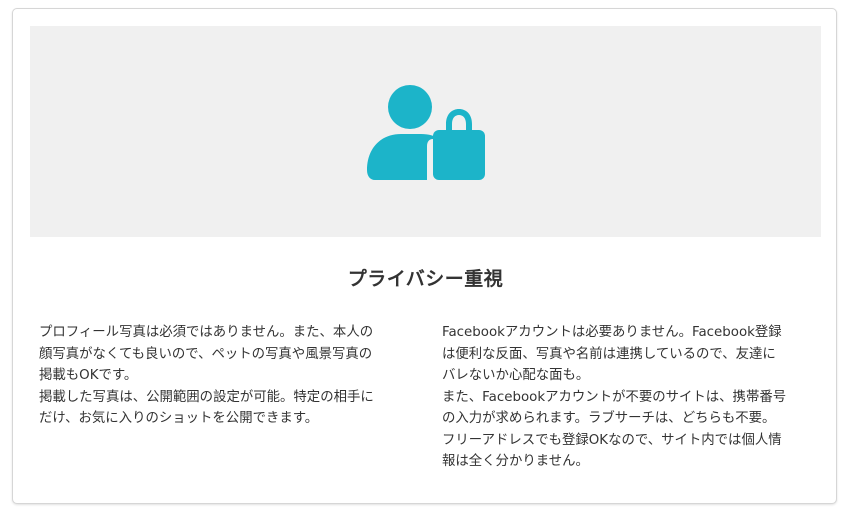 The image size is (851, 516). What do you see at coordinates (425, 279) in the screenshot?
I see `section-title: プライバシー重視` at bounding box center [425, 279].